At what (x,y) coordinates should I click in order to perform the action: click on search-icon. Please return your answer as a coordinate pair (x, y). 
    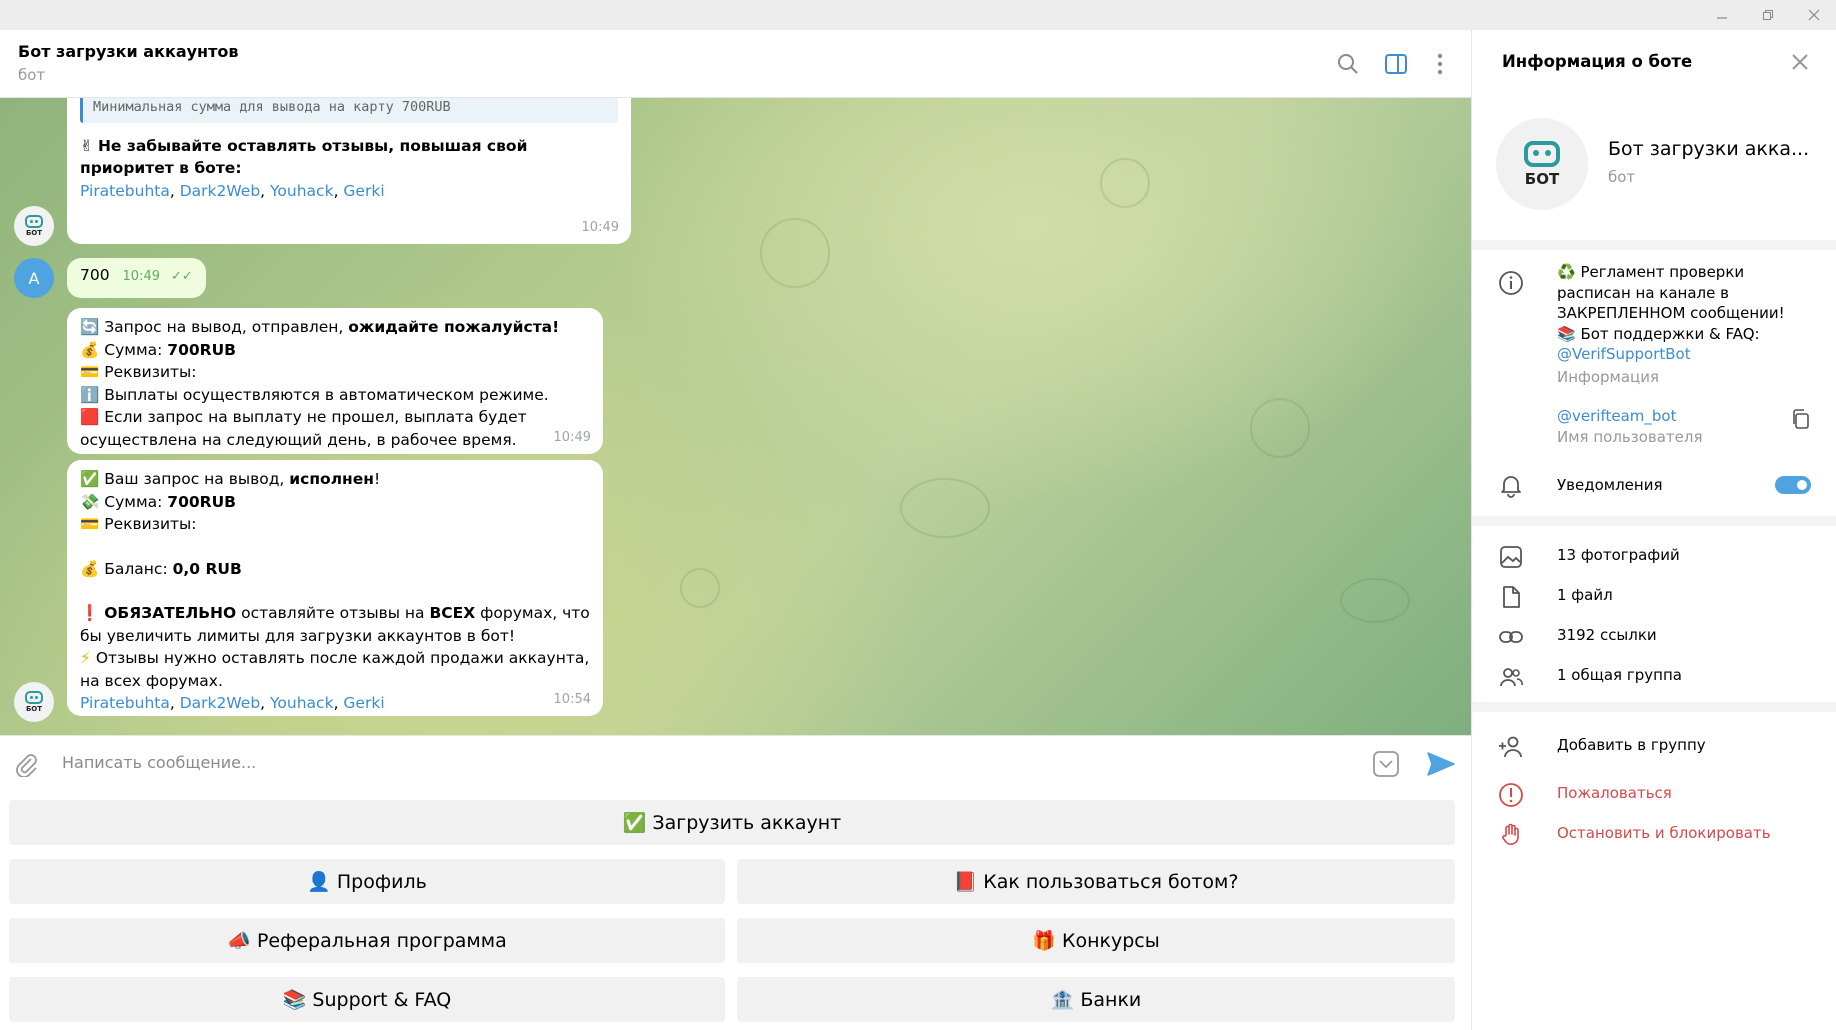
    Looking at the image, I should click on (1348, 64).